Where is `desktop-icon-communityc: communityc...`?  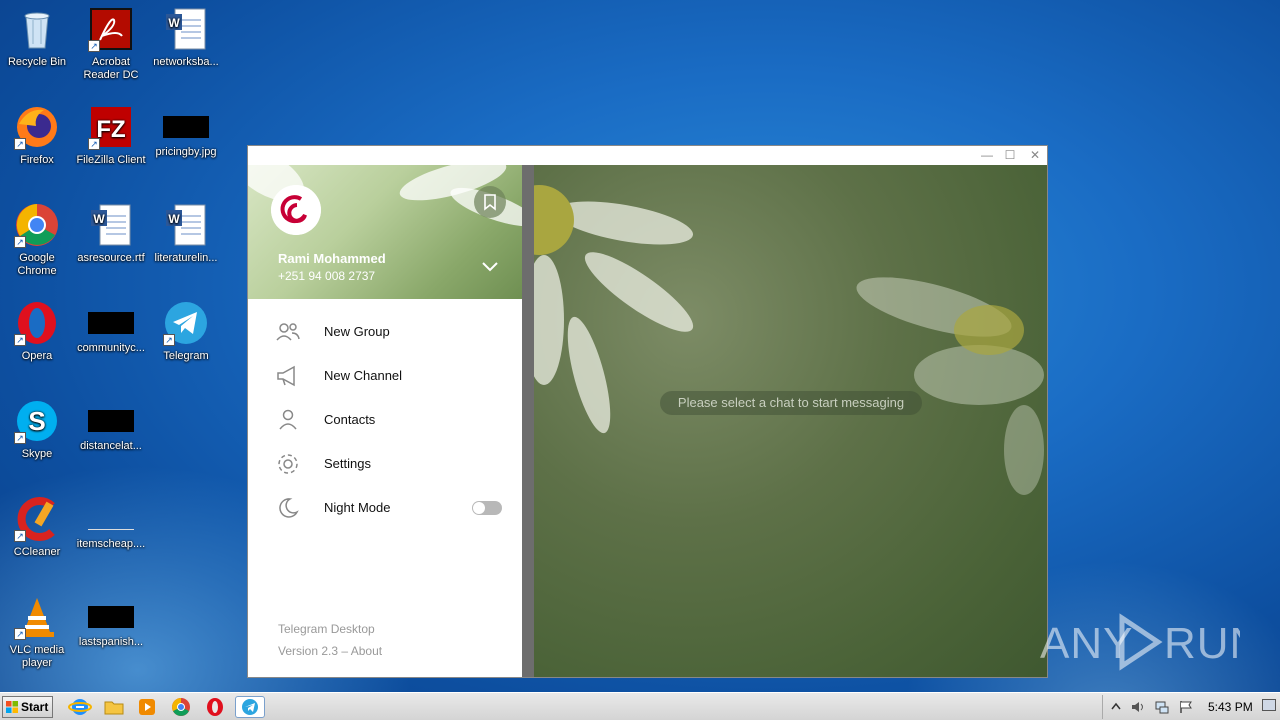 desktop-icon-communityc: communityc... is located at coordinates (111, 327).